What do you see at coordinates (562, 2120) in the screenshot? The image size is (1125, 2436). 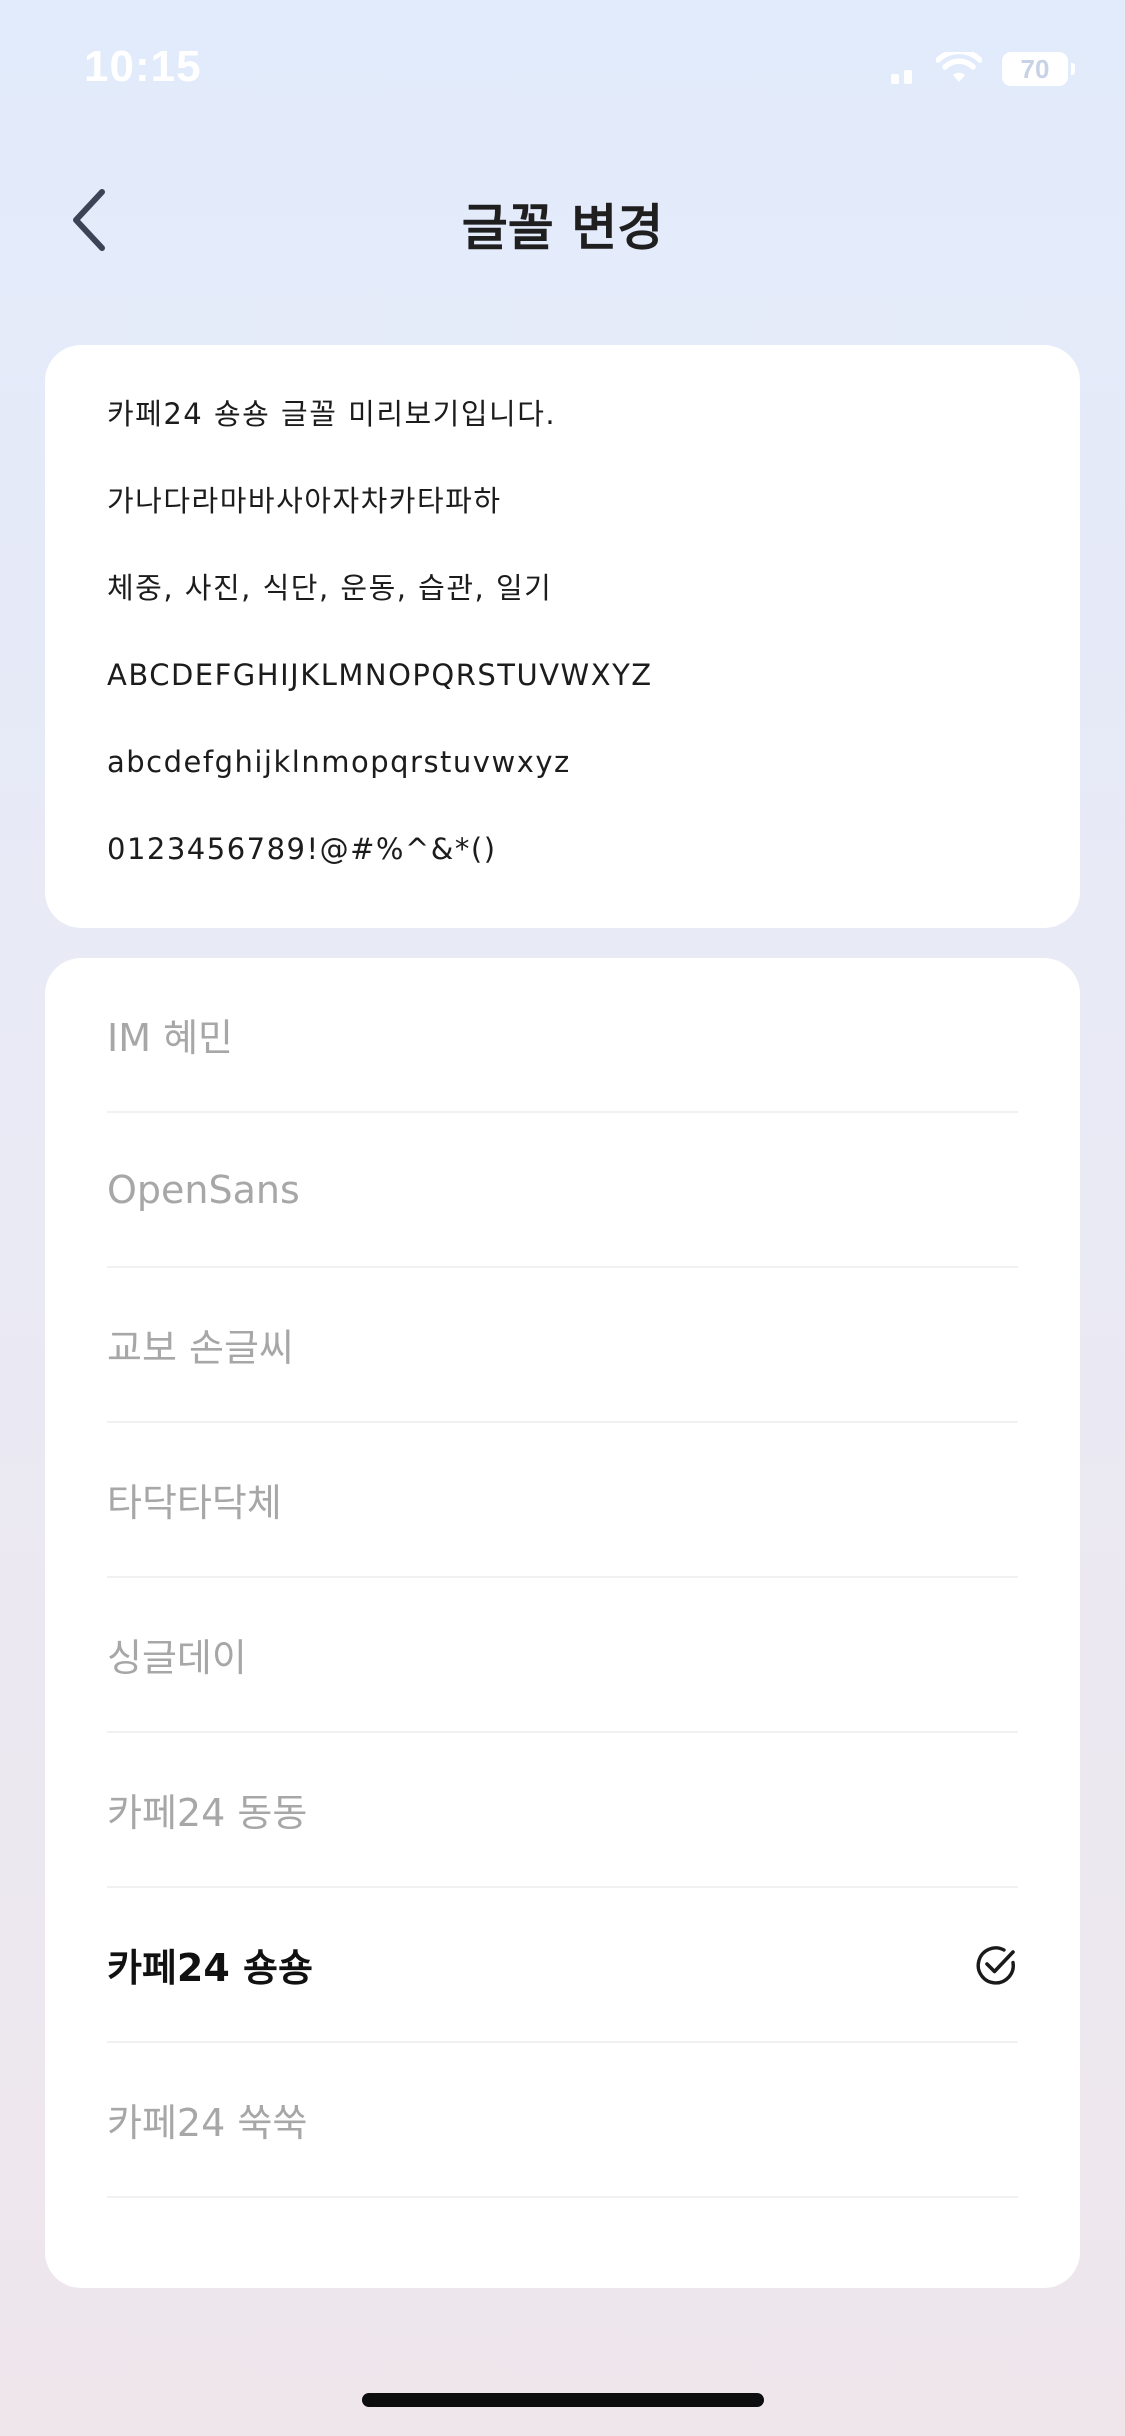 I see `font-option-cafe24-ssukssuk: 카페24 쑥쑥` at bounding box center [562, 2120].